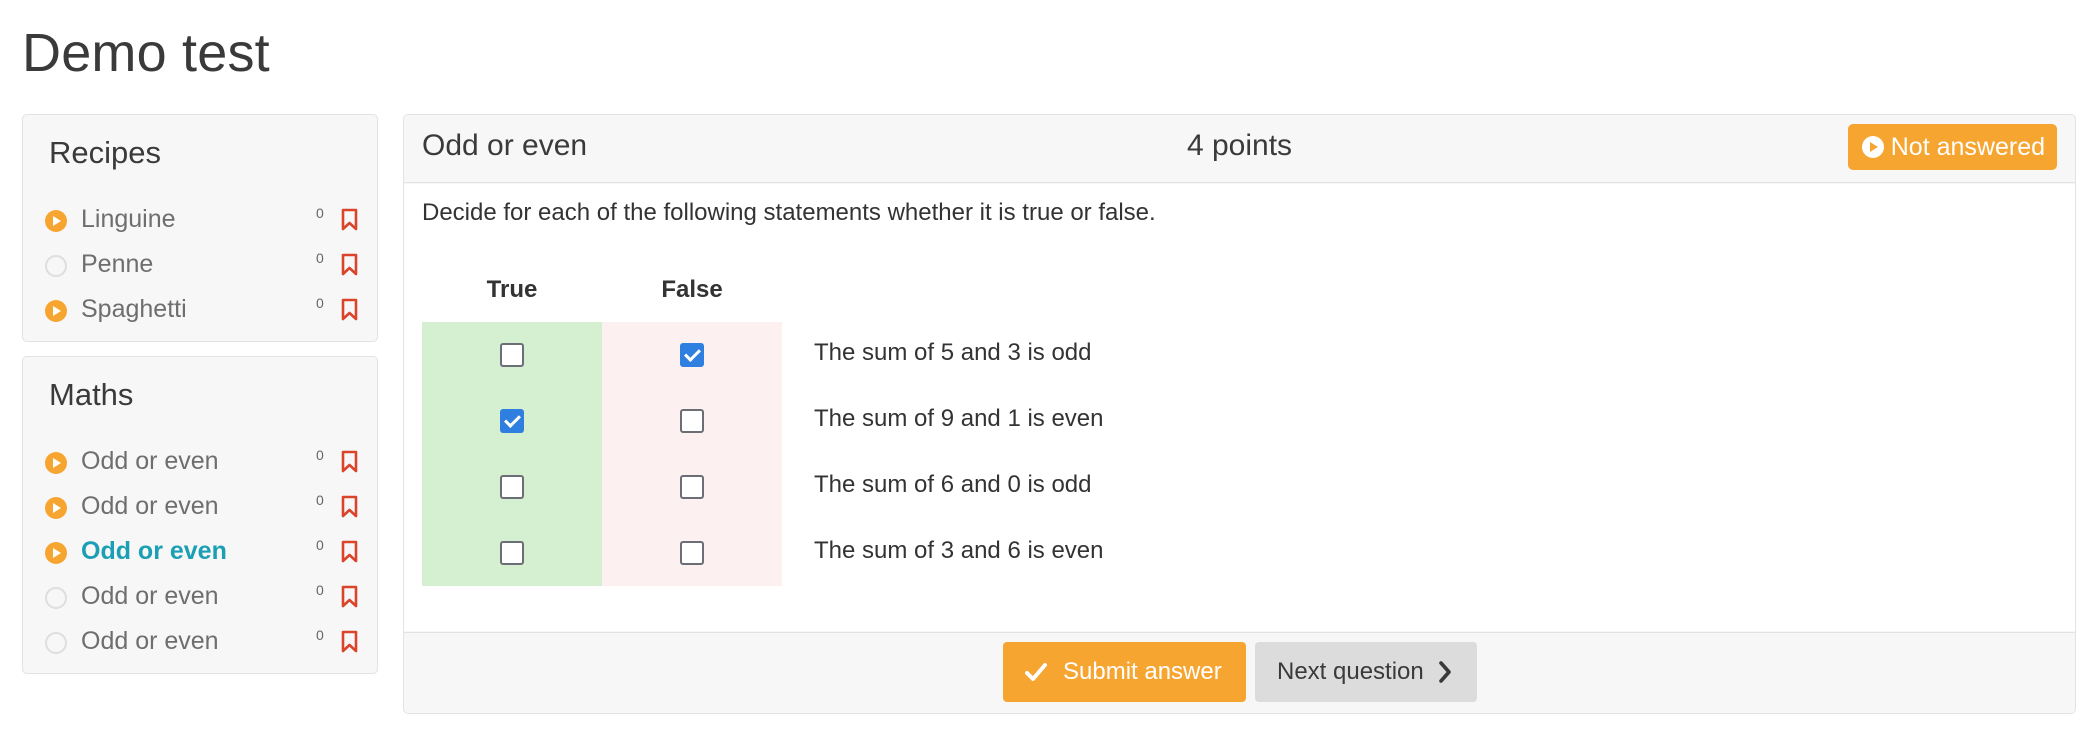  What do you see at coordinates (1122, 487) in the screenshot?
I see `statement-row: The sum of 6 and 0 is odd` at bounding box center [1122, 487].